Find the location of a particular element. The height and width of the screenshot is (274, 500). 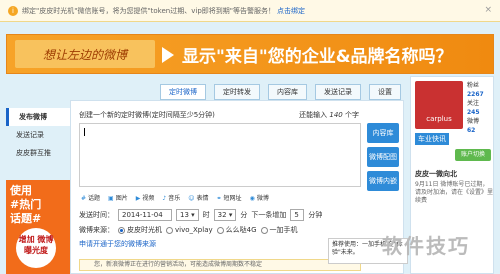

hour-unit: 时 is located at coordinates (206, 215).